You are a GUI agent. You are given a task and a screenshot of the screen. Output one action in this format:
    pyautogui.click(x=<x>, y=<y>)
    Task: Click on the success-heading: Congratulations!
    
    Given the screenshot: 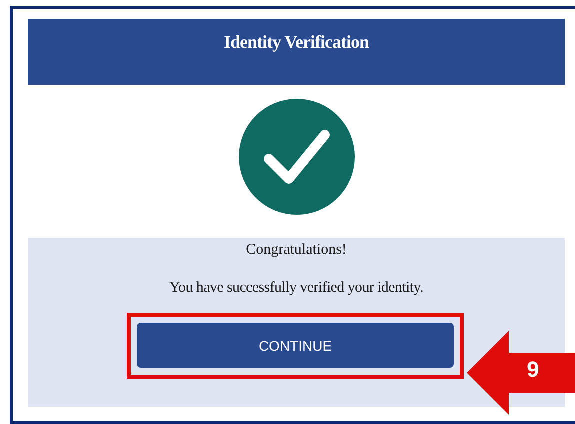 What is the action you would take?
    pyautogui.click(x=296, y=250)
    